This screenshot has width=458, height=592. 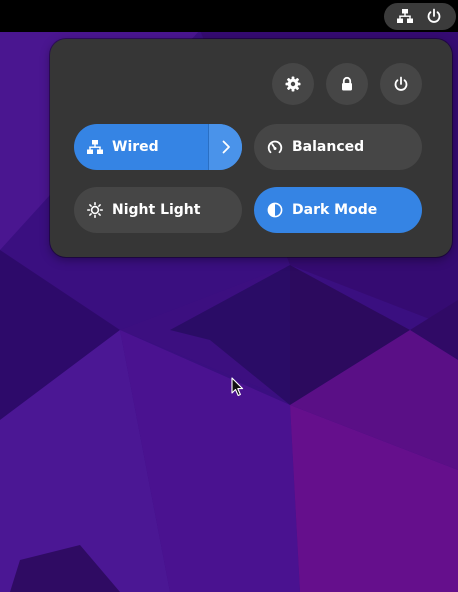 What do you see at coordinates (95, 210) in the screenshot?
I see `sun-icon` at bounding box center [95, 210].